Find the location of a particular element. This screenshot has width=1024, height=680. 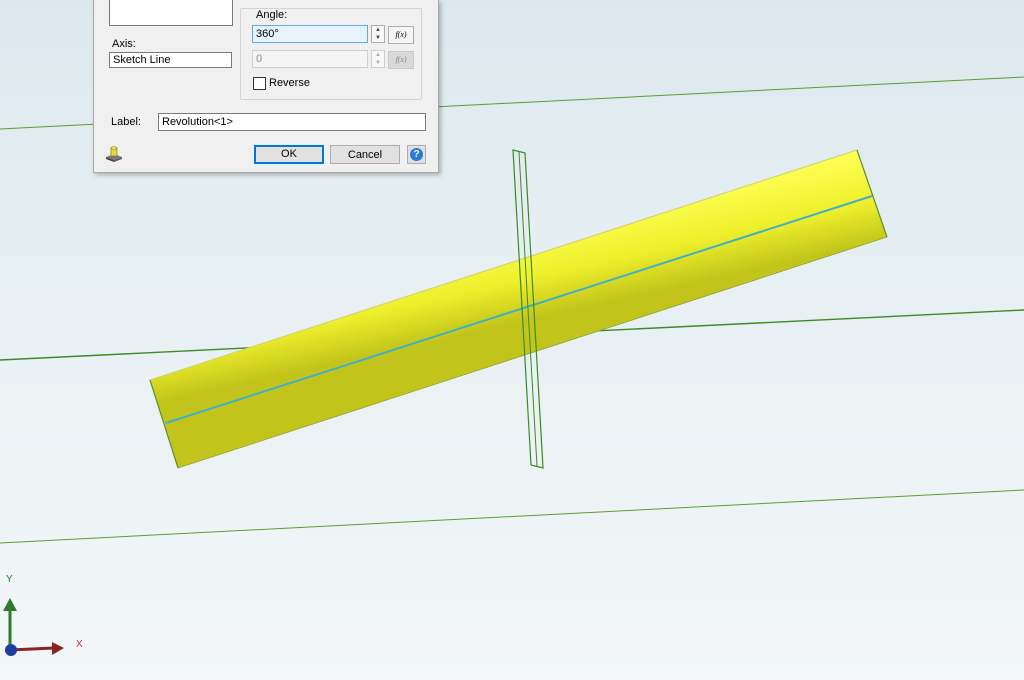

triad-x-arrowhead is located at coordinates (58, 648).